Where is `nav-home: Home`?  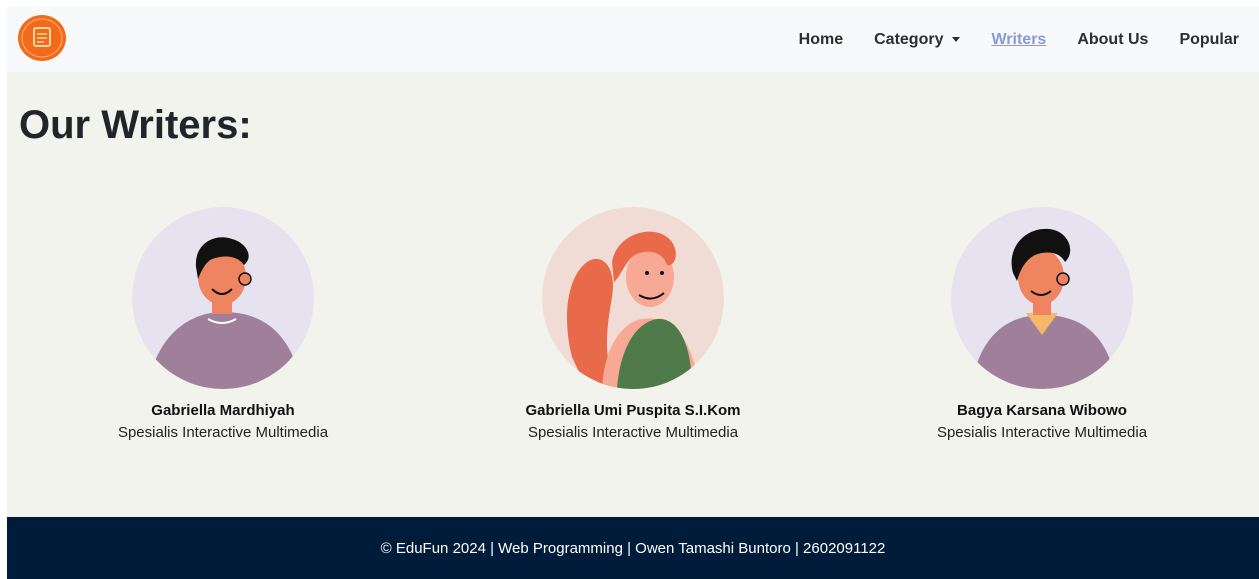
nav-home: Home is located at coordinates (821, 40).